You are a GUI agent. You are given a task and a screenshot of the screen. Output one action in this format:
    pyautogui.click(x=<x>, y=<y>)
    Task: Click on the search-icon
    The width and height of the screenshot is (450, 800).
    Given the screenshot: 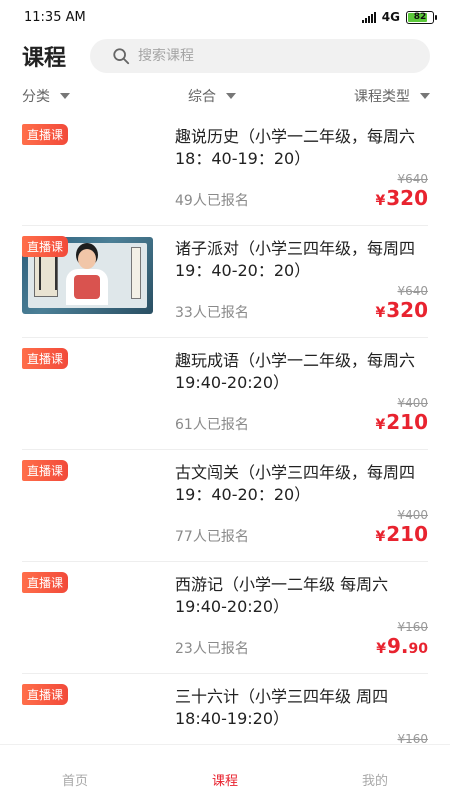 What is the action you would take?
    pyautogui.click(x=121, y=56)
    